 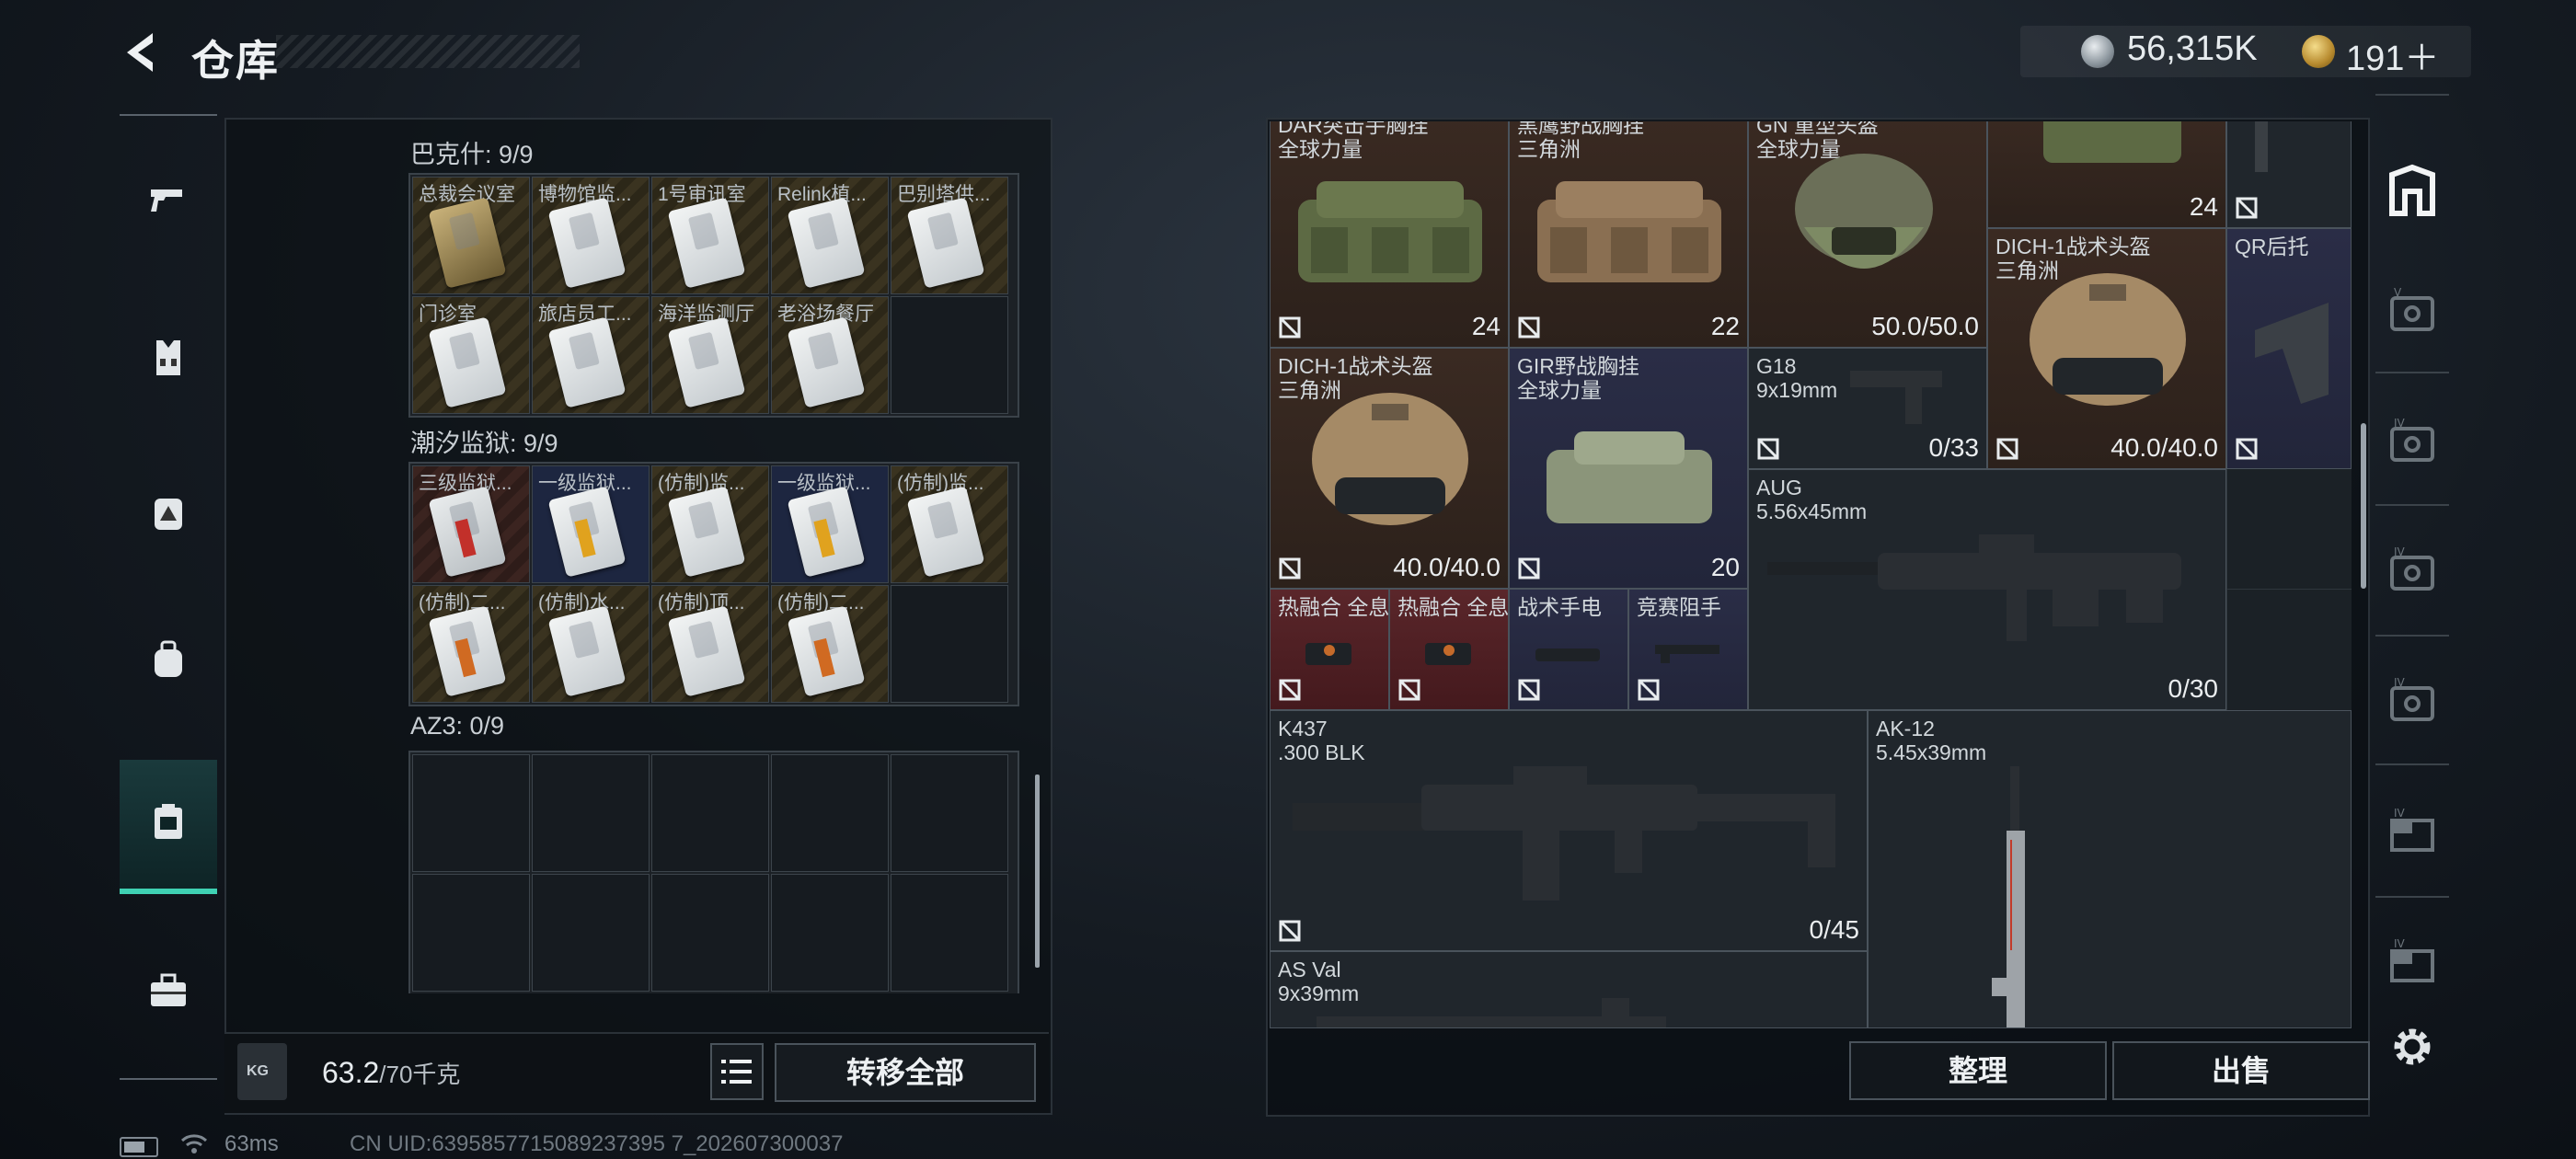 What do you see at coordinates (1629, 477) in the screenshot?
I see `chest-rig-image` at bounding box center [1629, 477].